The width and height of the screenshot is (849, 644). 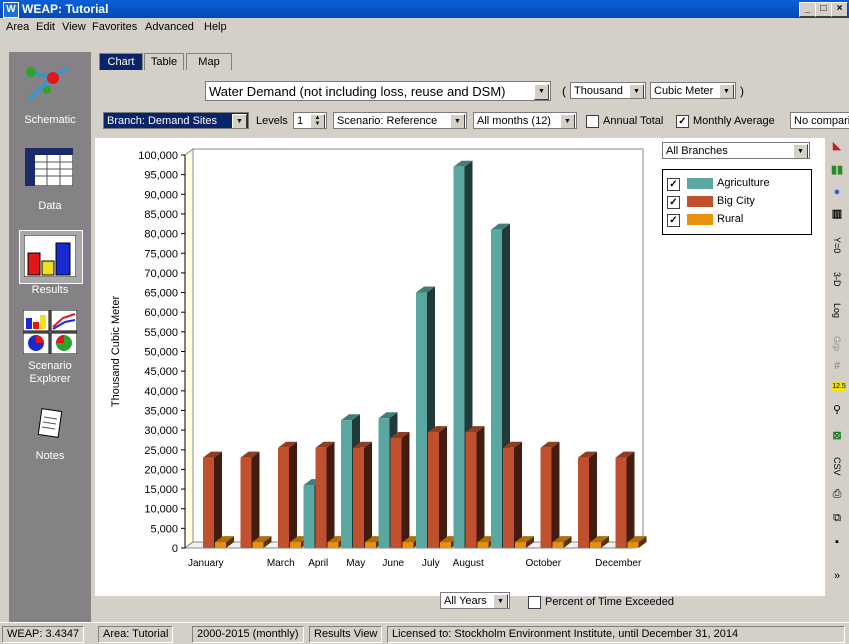 I want to click on save-icon: ▪, so click(x=837, y=542).